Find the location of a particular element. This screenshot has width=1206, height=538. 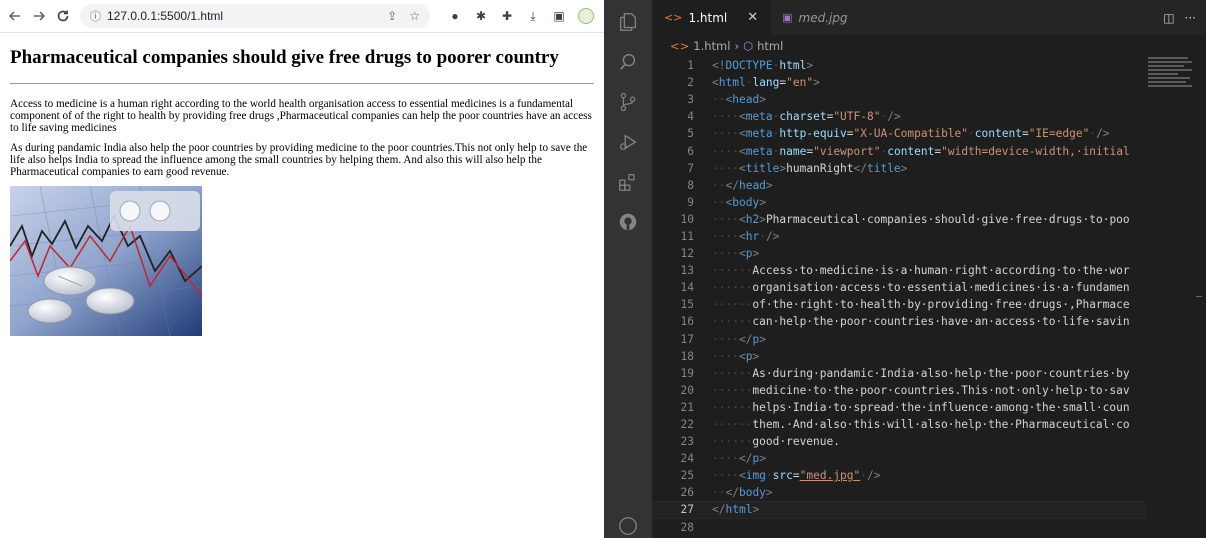

line-number: 20 is located at coordinates (687, 390).